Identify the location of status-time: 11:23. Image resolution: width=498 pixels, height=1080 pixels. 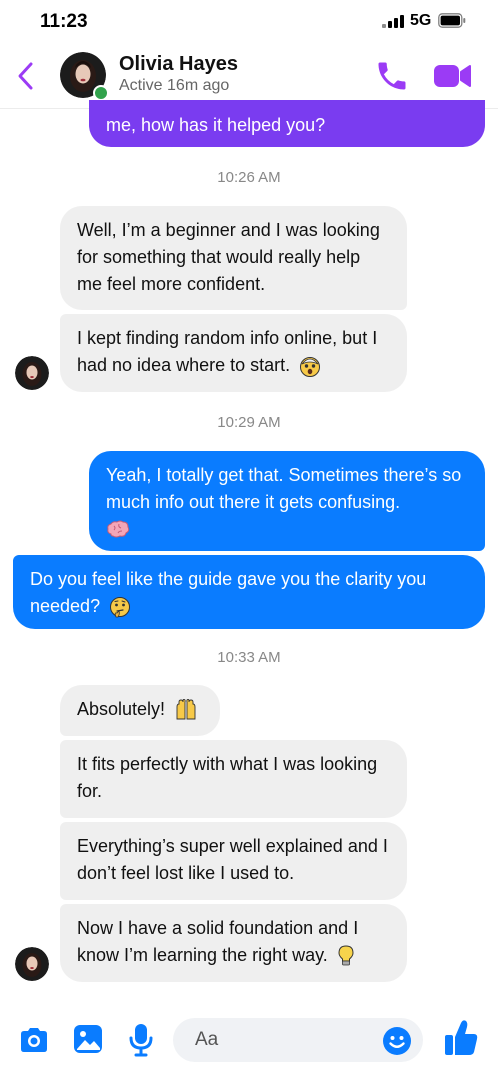
(64, 21).